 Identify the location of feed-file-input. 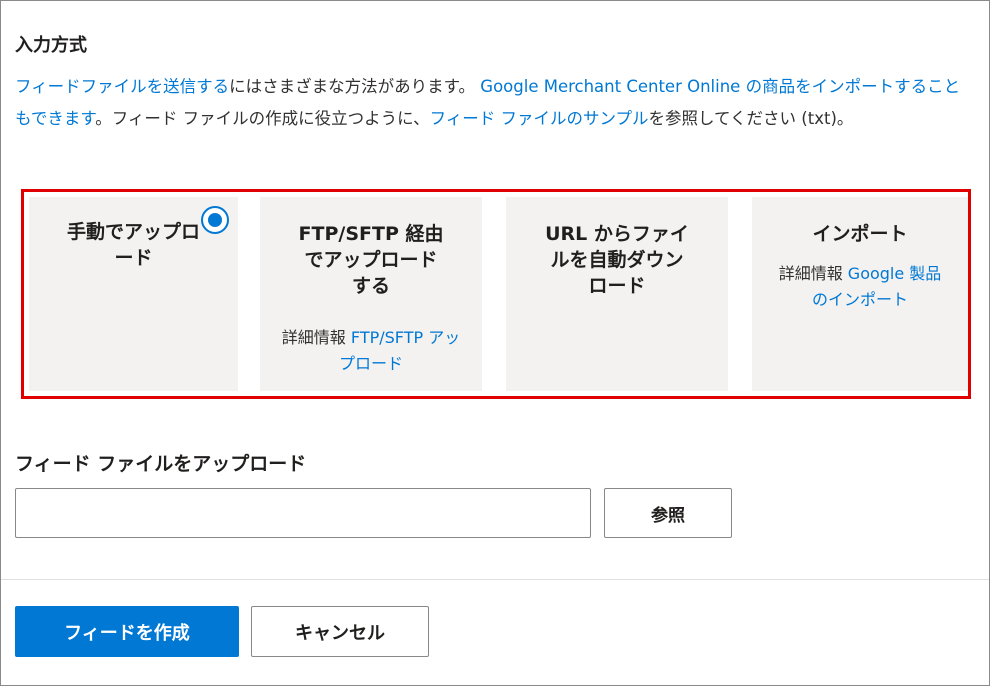
(303, 513).